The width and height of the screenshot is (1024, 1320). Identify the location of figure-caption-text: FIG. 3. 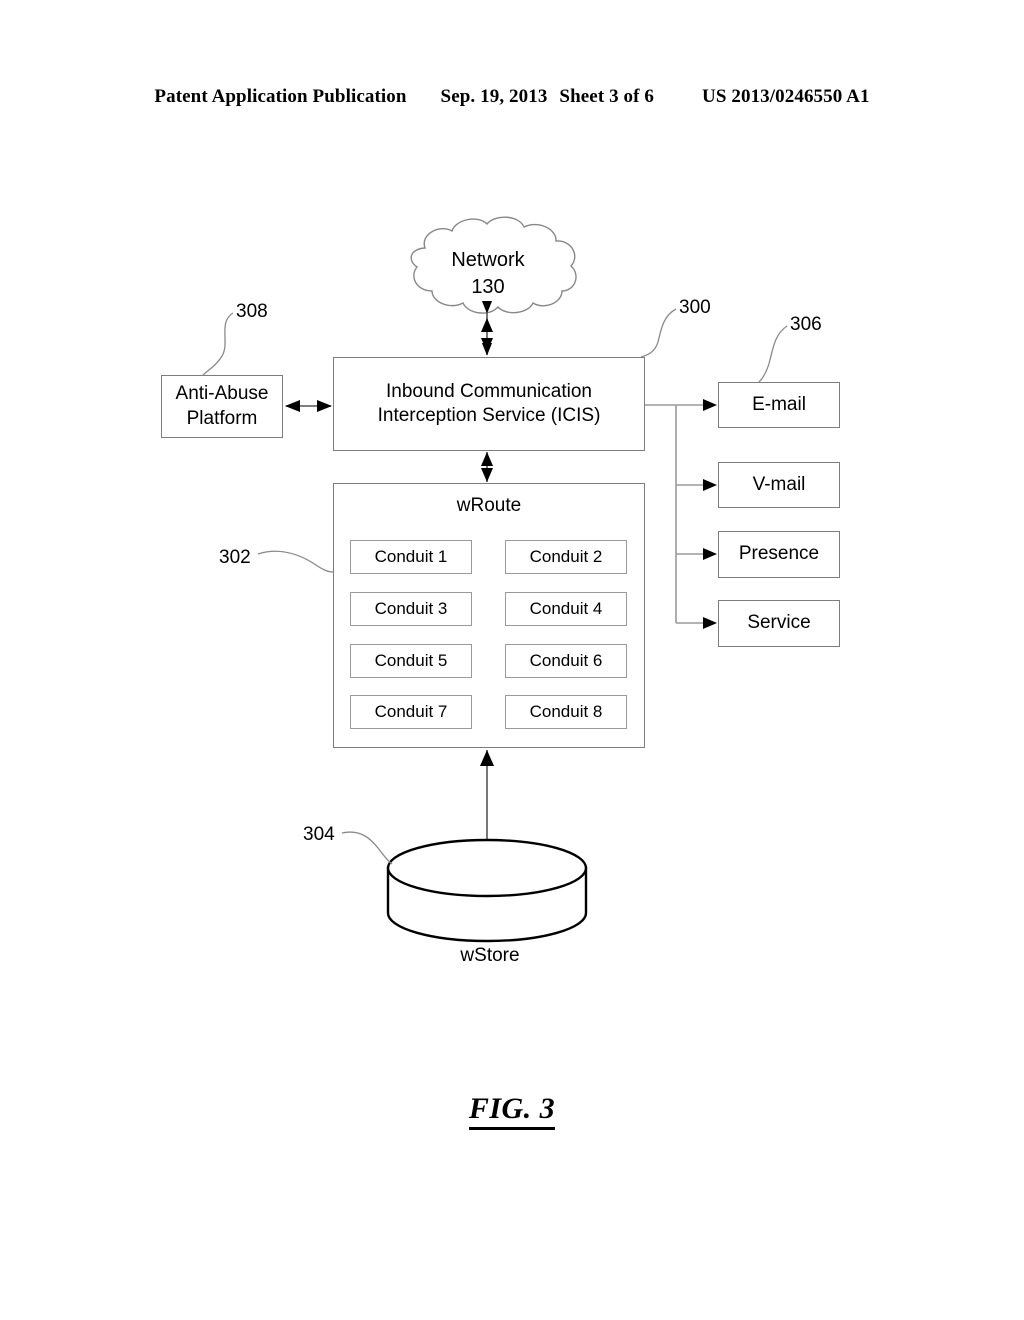
(512, 1111).